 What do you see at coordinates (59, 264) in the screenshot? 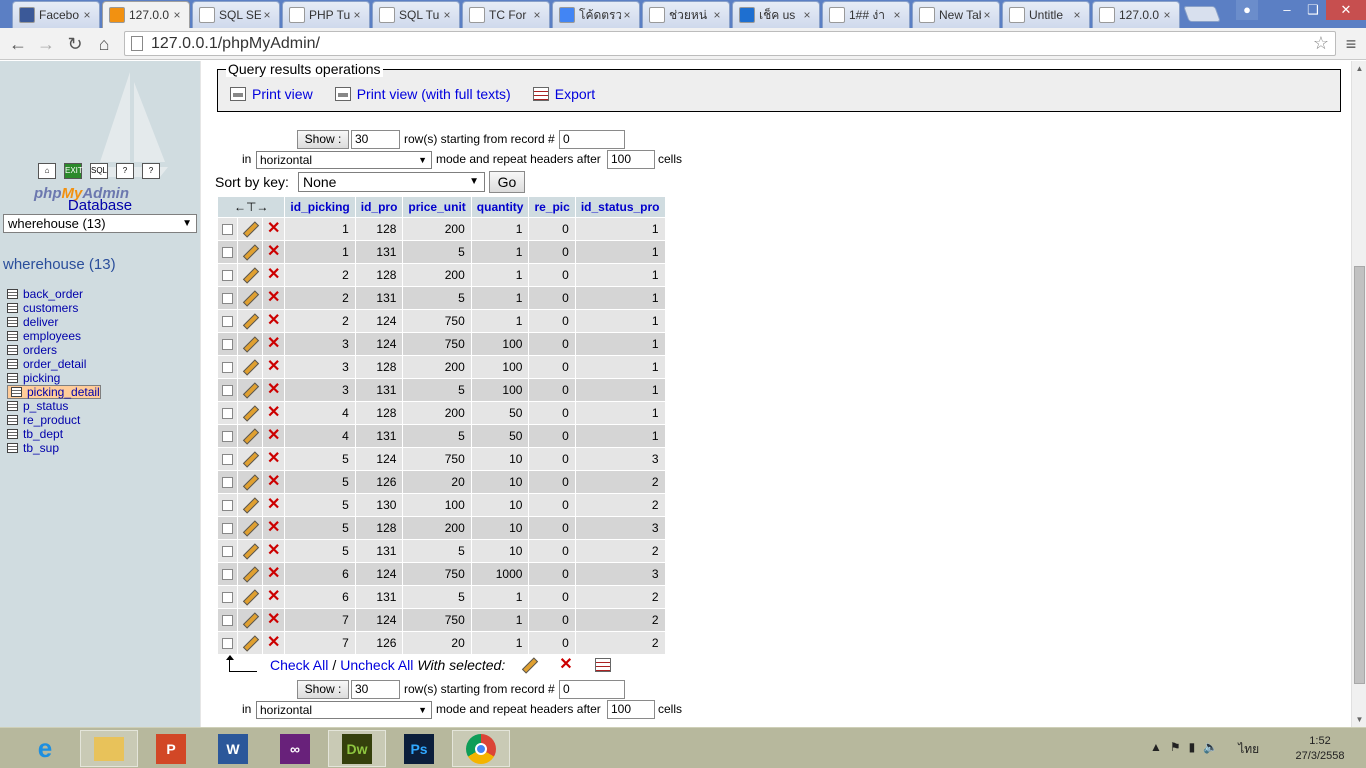
I see `database-title-link: wherehouse (13)` at bounding box center [59, 264].